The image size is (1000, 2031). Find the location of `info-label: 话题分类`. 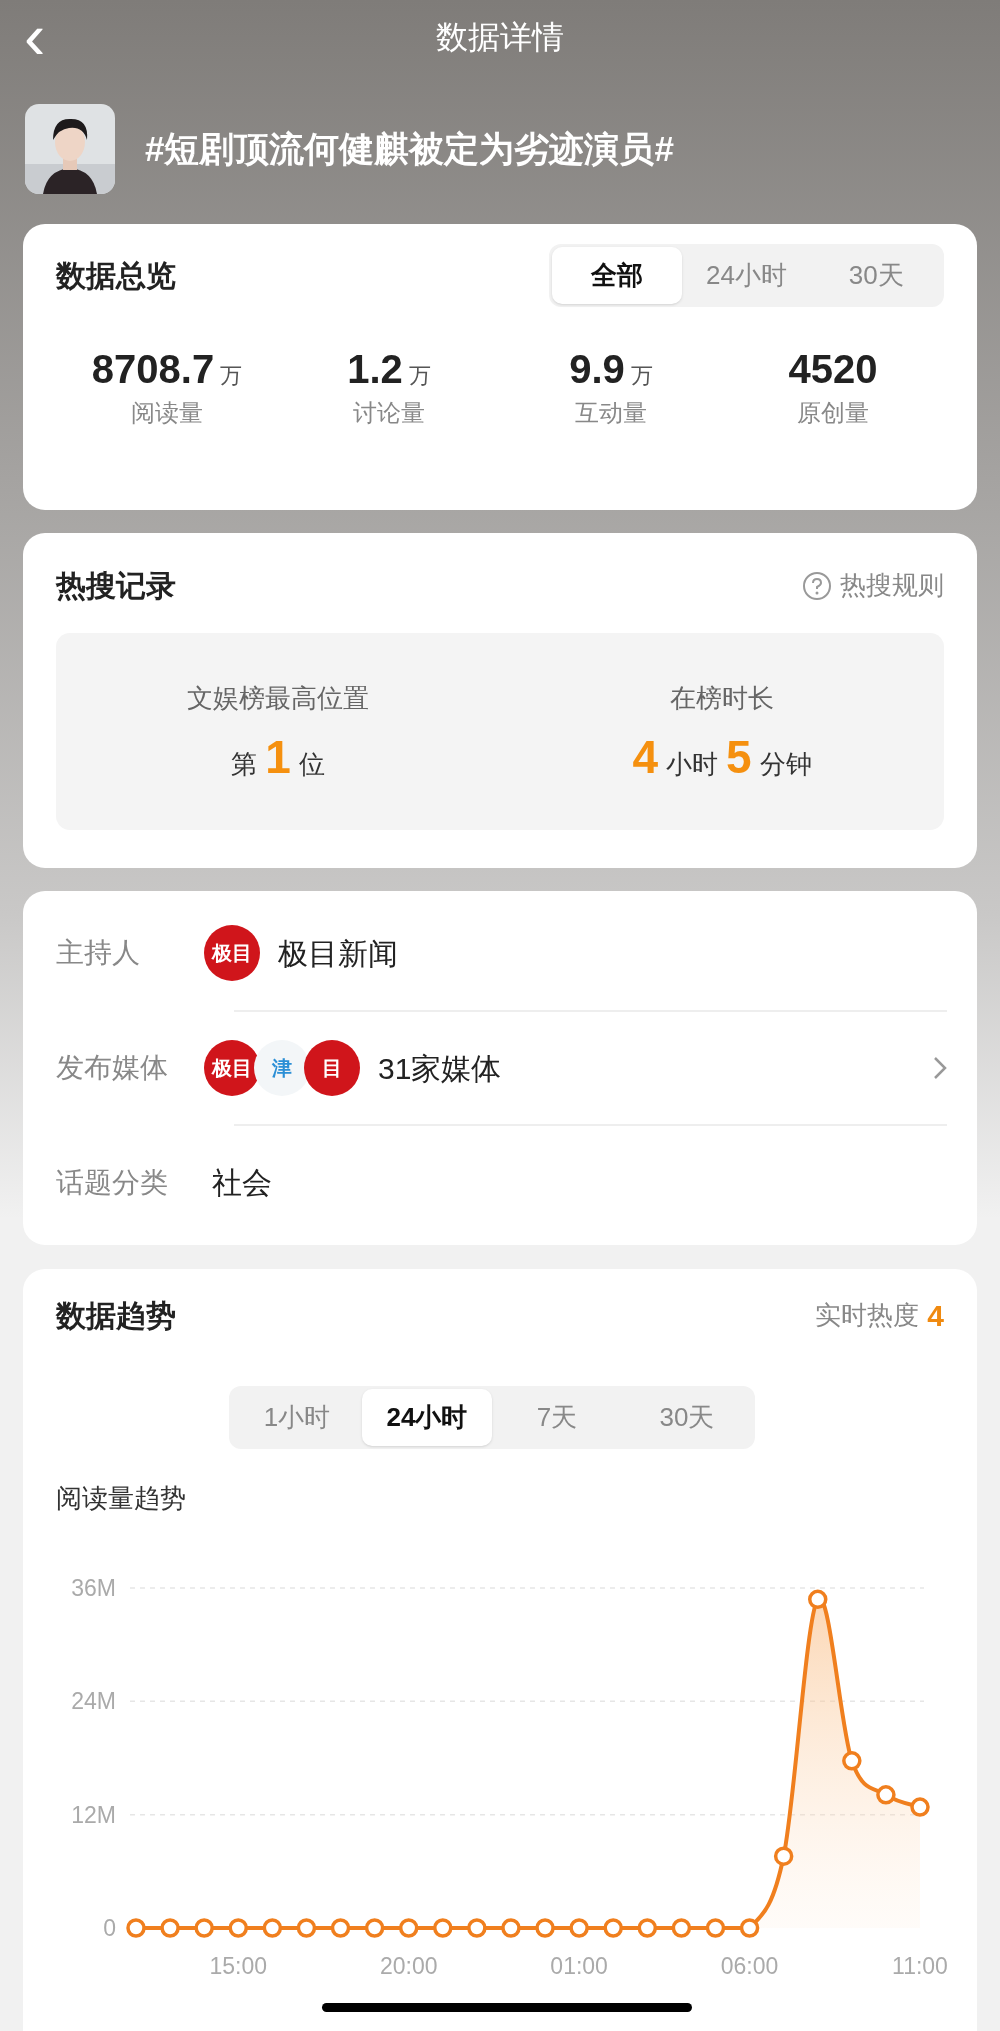

info-label: 话题分类 is located at coordinates (112, 1182).